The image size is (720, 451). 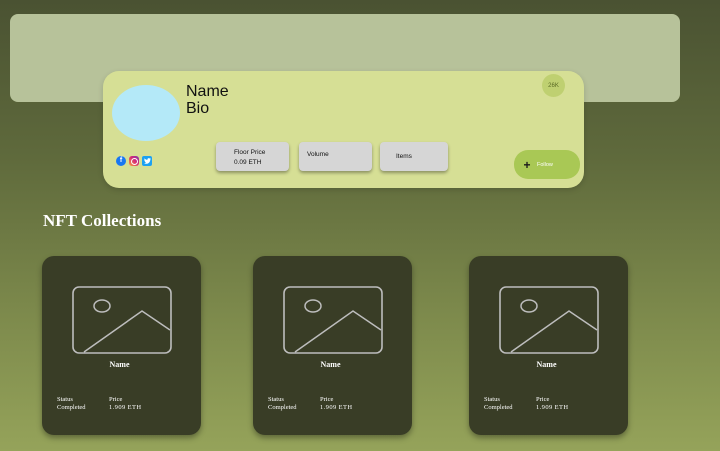 I want to click on volume-stat: Volume, so click(x=335, y=156).